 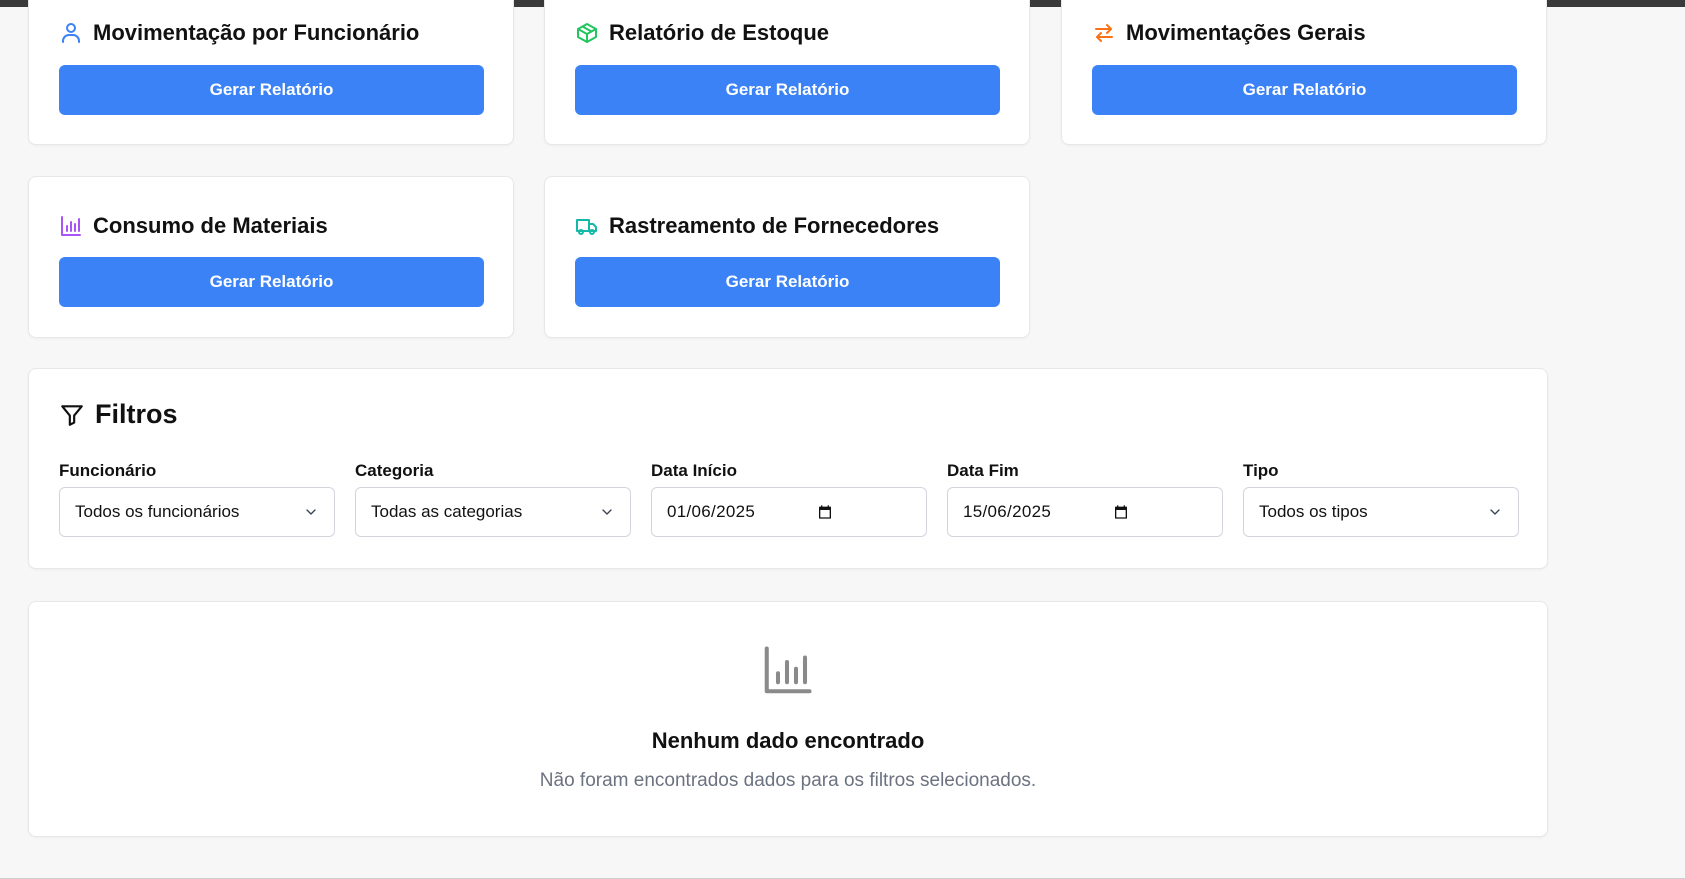 What do you see at coordinates (210, 225) in the screenshot?
I see `report-title: Consumo de Materiais` at bounding box center [210, 225].